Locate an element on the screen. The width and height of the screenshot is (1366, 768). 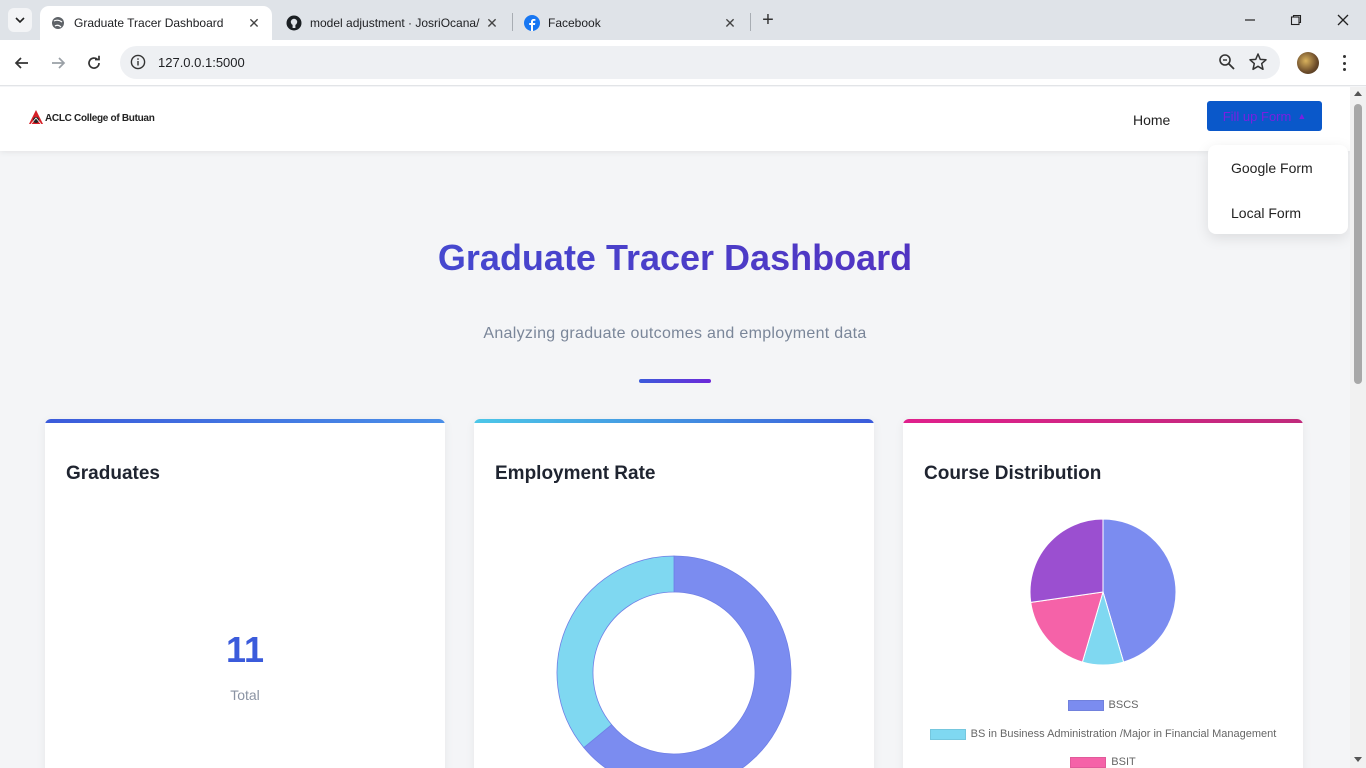
info-icon is located at coordinates (138, 62).